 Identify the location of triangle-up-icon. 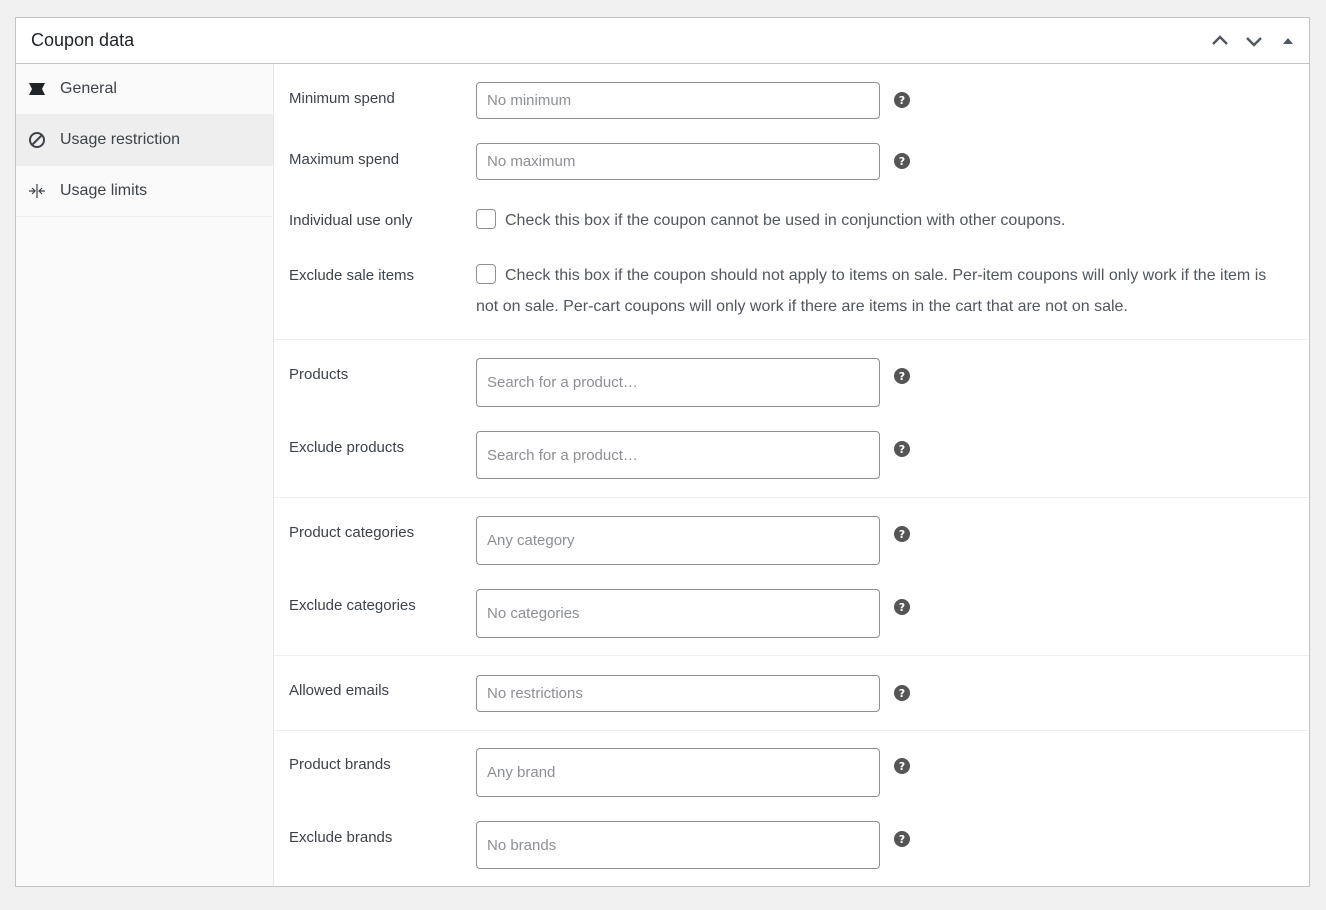
(1288, 40).